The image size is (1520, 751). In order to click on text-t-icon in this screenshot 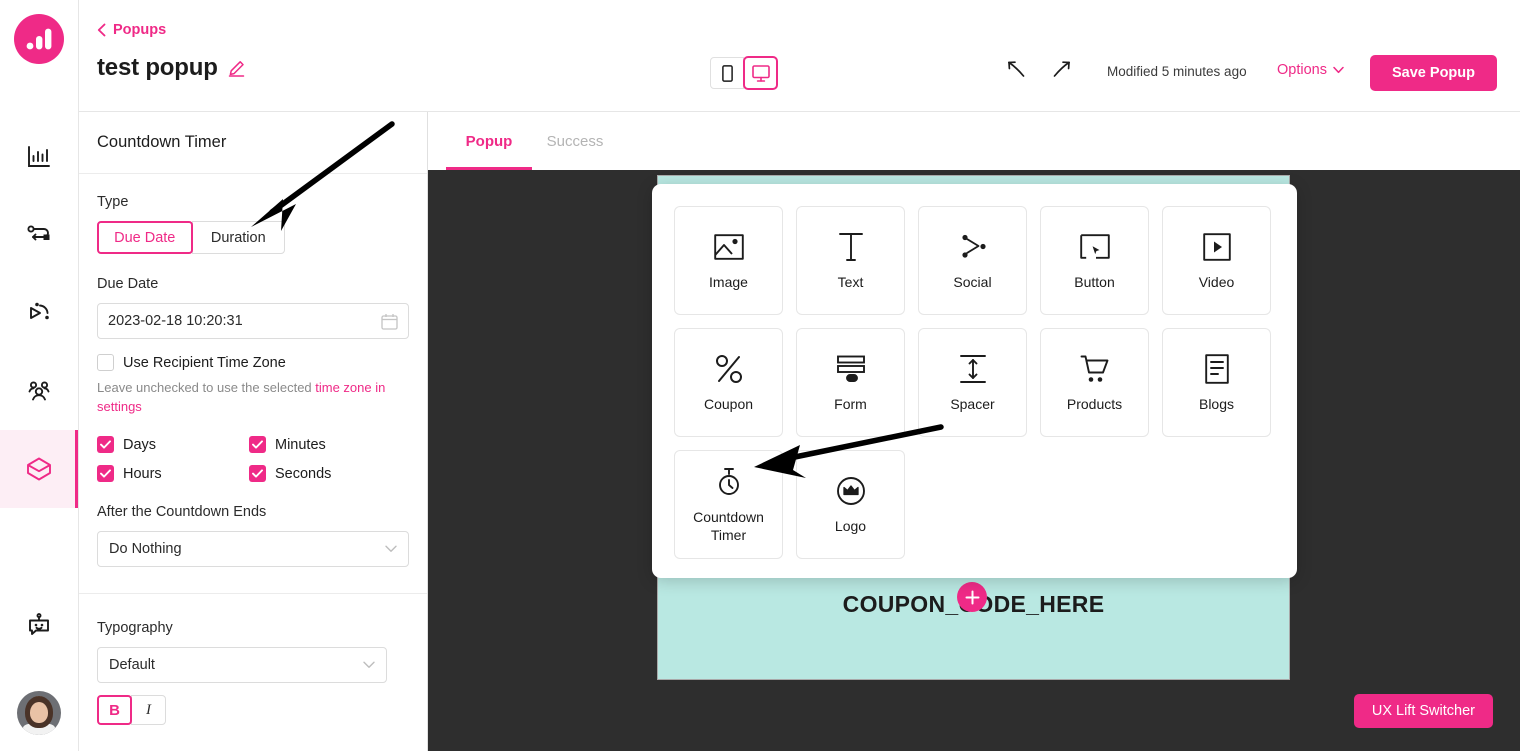, I will do `click(851, 247)`.